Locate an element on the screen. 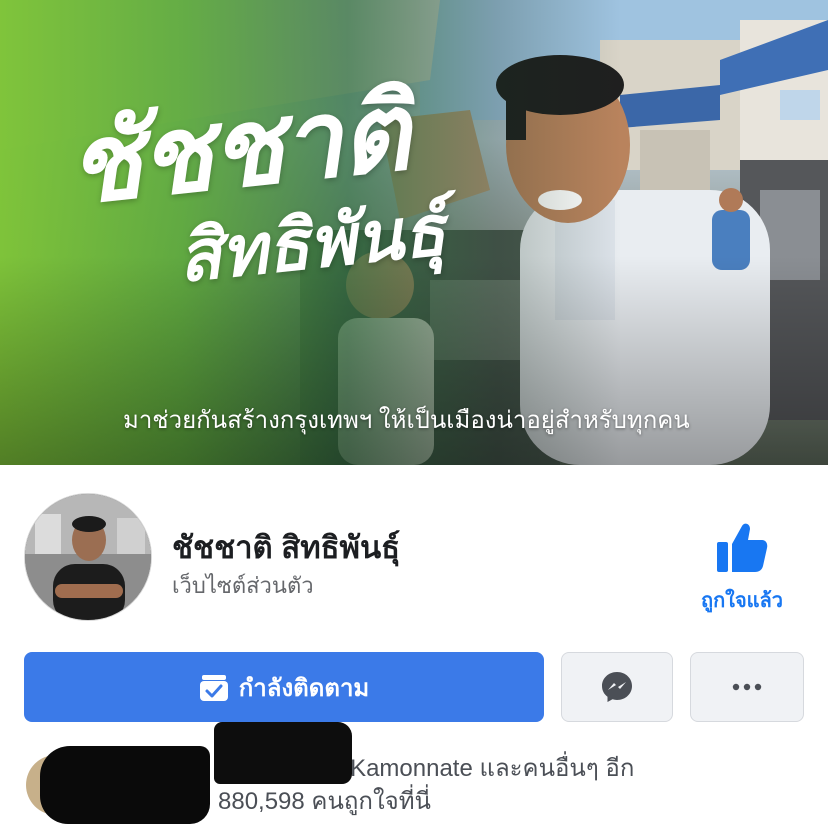 The width and height of the screenshot is (828, 839). following-label: กำลังติดตาม is located at coordinates (304, 688).